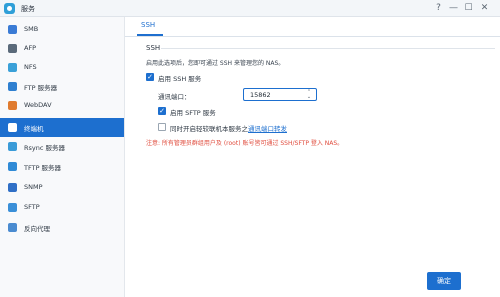  What do you see at coordinates (32, 207) in the screenshot?
I see `sidebar-item-label: SFTP` at bounding box center [32, 207].